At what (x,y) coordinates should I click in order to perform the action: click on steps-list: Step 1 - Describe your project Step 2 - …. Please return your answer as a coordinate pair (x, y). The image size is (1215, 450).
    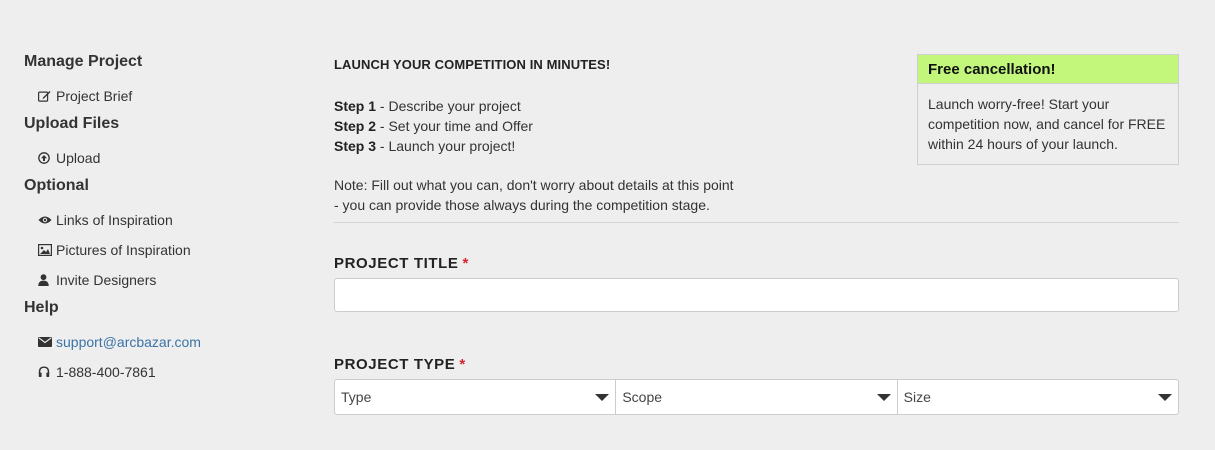
    Looking at the image, I should click on (433, 126).